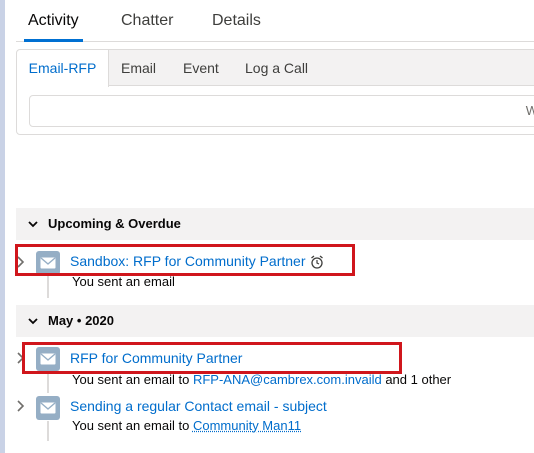  Describe the element at coordinates (123, 281) in the screenshot. I see `item-subtitle: You sent an email` at that location.